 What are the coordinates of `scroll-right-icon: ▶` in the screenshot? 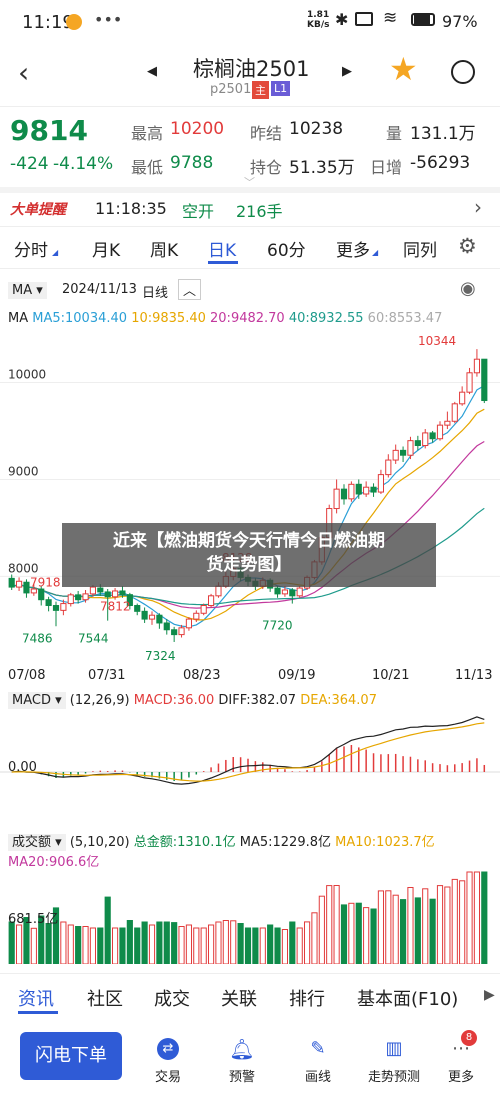 It's located at (489, 995).